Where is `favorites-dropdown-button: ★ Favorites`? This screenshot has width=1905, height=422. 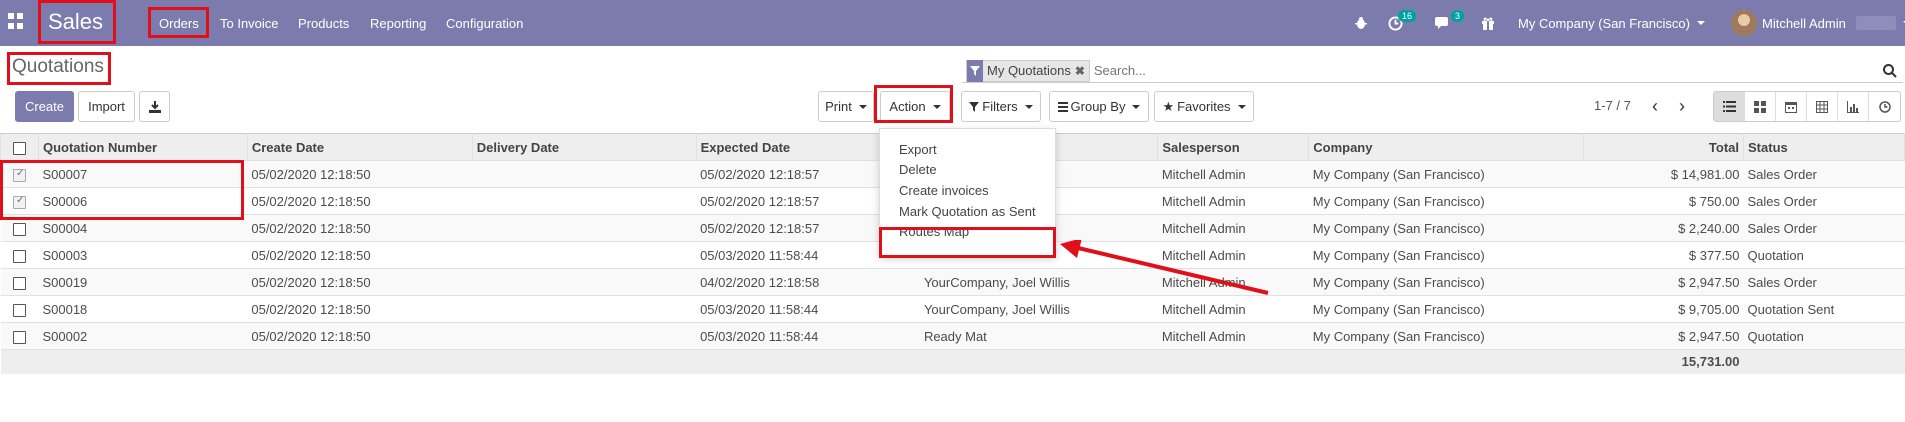
favorites-dropdown-button: ★ Favorites is located at coordinates (1204, 106).